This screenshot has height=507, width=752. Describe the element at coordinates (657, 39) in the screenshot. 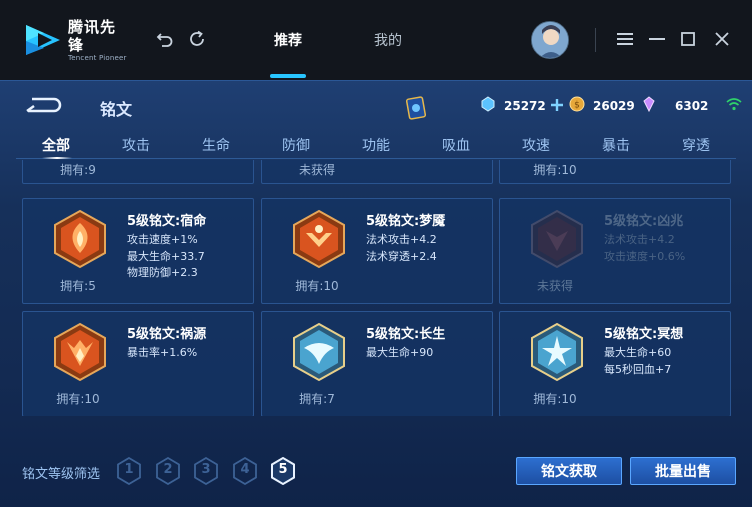

I see `minimize-icon` at that location.